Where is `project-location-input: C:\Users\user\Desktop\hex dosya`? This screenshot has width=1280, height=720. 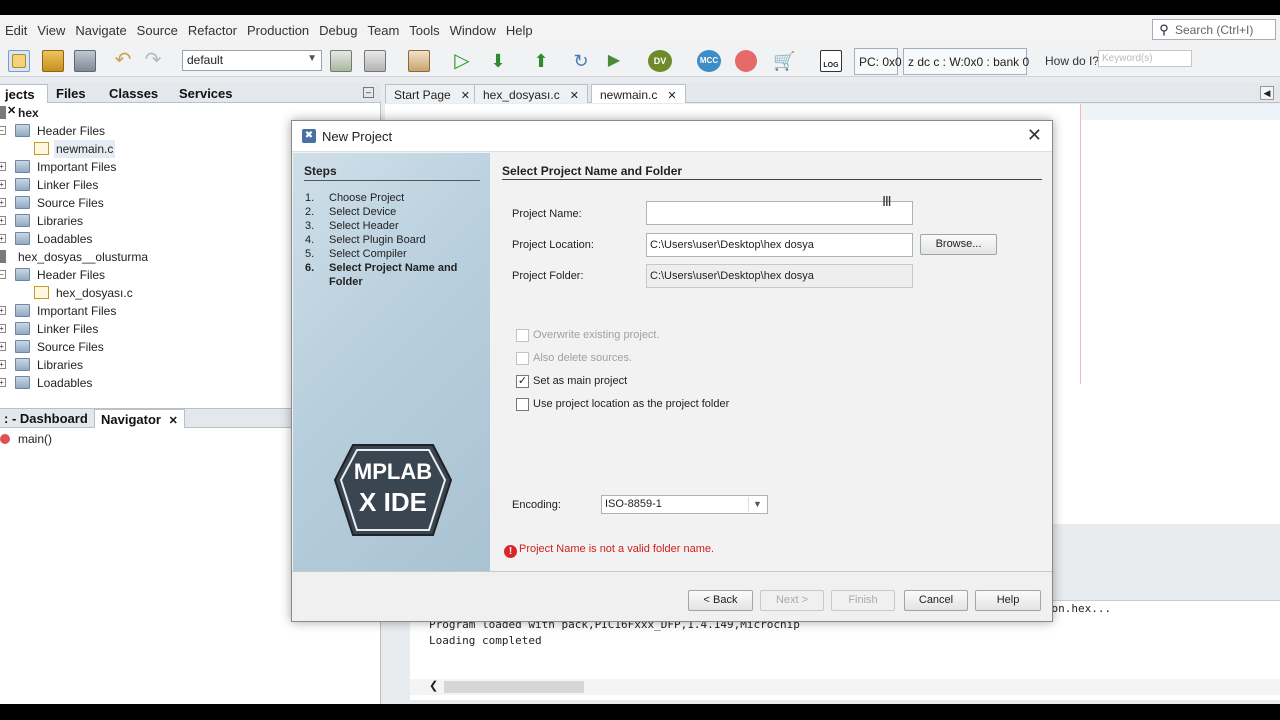 project-location-input: C:\Users\user\Desktop\hex dosya is located at coordinates (779, 245).